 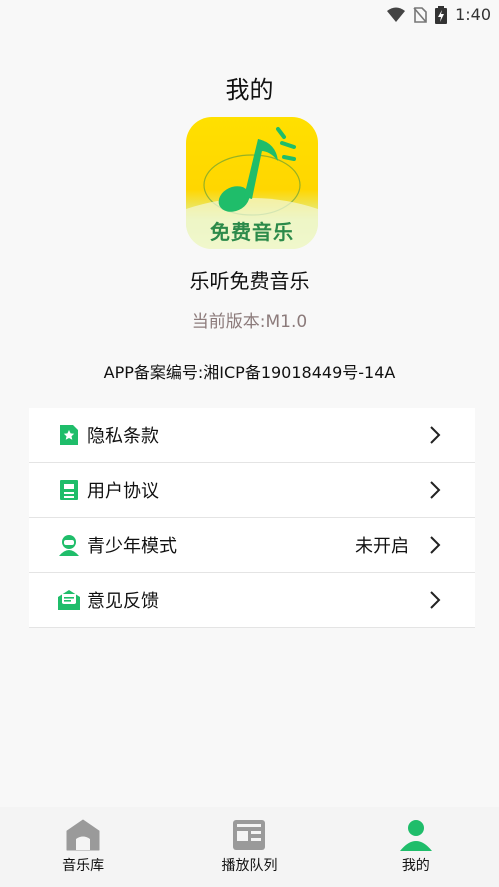 I want to click on bottom-tab-bar: 音乐库 播放队列 我的, so click(x=249, y=847).